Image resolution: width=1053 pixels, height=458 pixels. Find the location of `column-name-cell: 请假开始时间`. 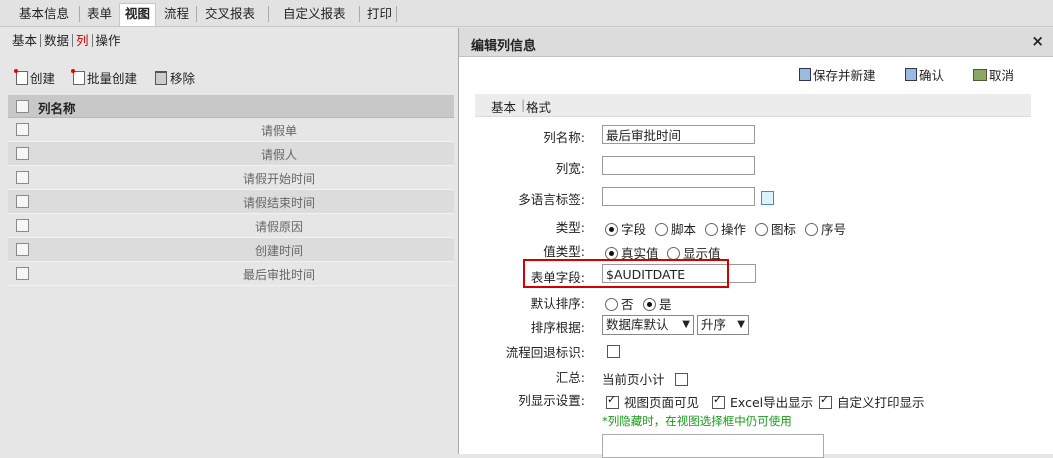

column-name-cell: 请假开始时间 is located at coordinates (278, 179).